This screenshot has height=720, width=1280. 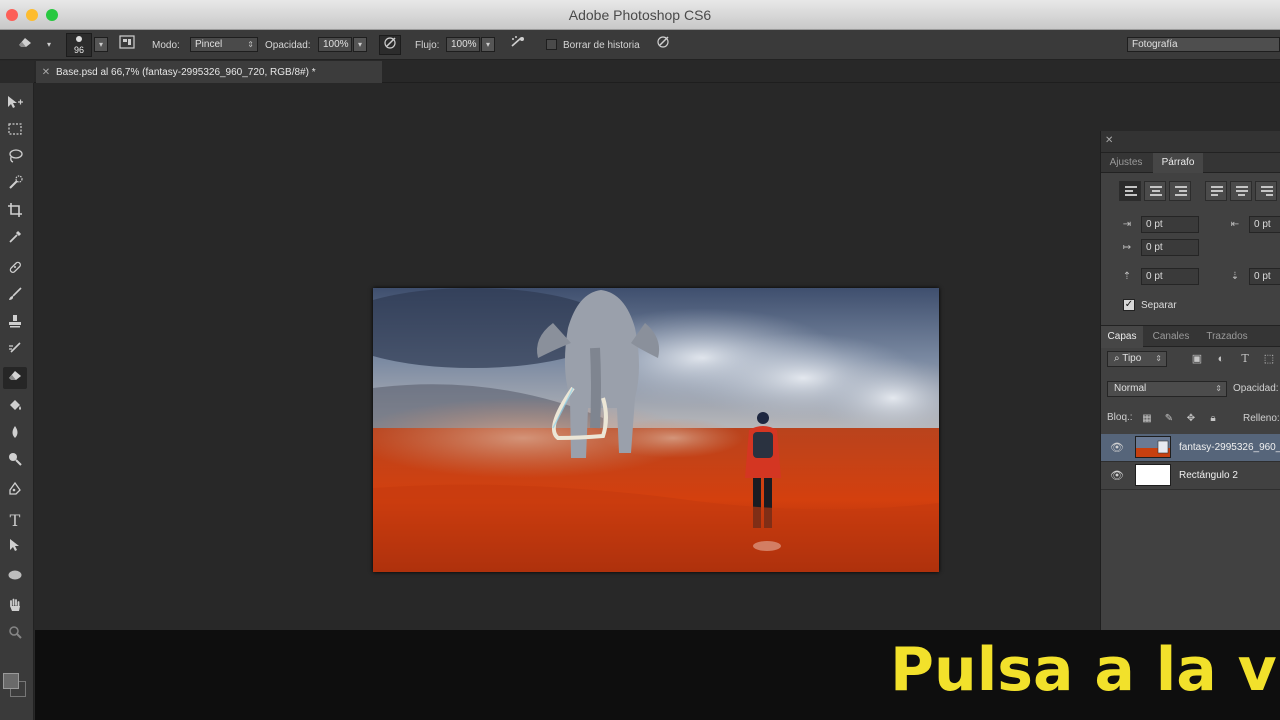 I want to click on paint-bucket-tool, so click(x=15, y=408).